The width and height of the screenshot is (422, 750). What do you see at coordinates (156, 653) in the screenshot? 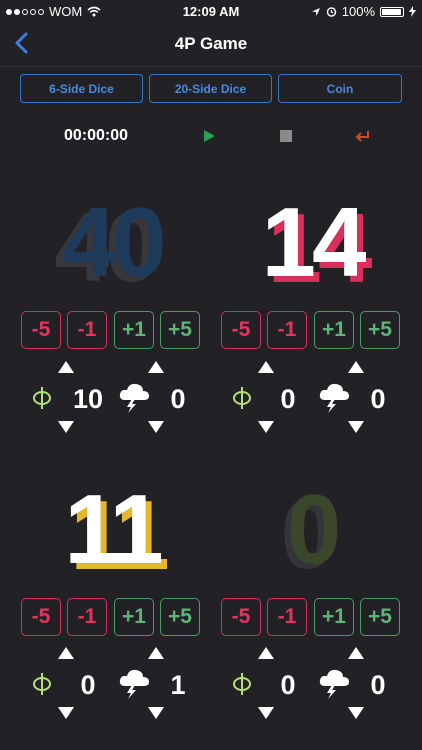
I see `player-3-counter-b-up-icon` at bounding box center [156, 653].